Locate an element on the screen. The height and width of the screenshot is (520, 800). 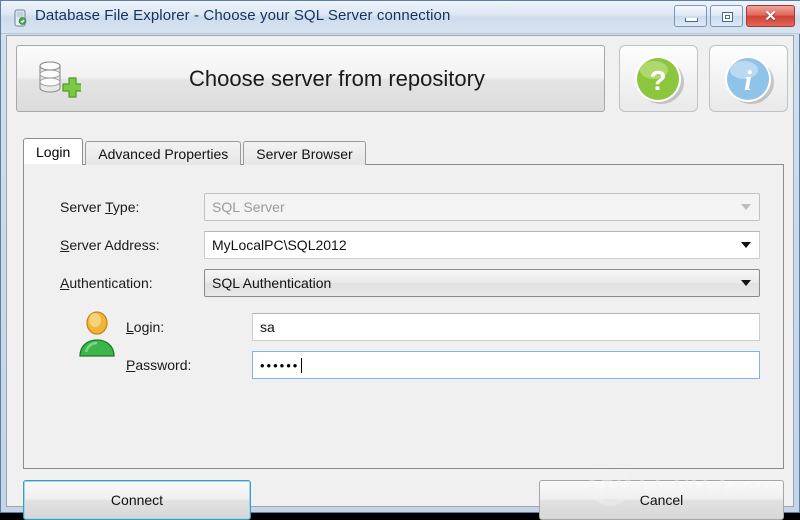
authentication-value: SQL Authentication is located at coordinates (272, 283).